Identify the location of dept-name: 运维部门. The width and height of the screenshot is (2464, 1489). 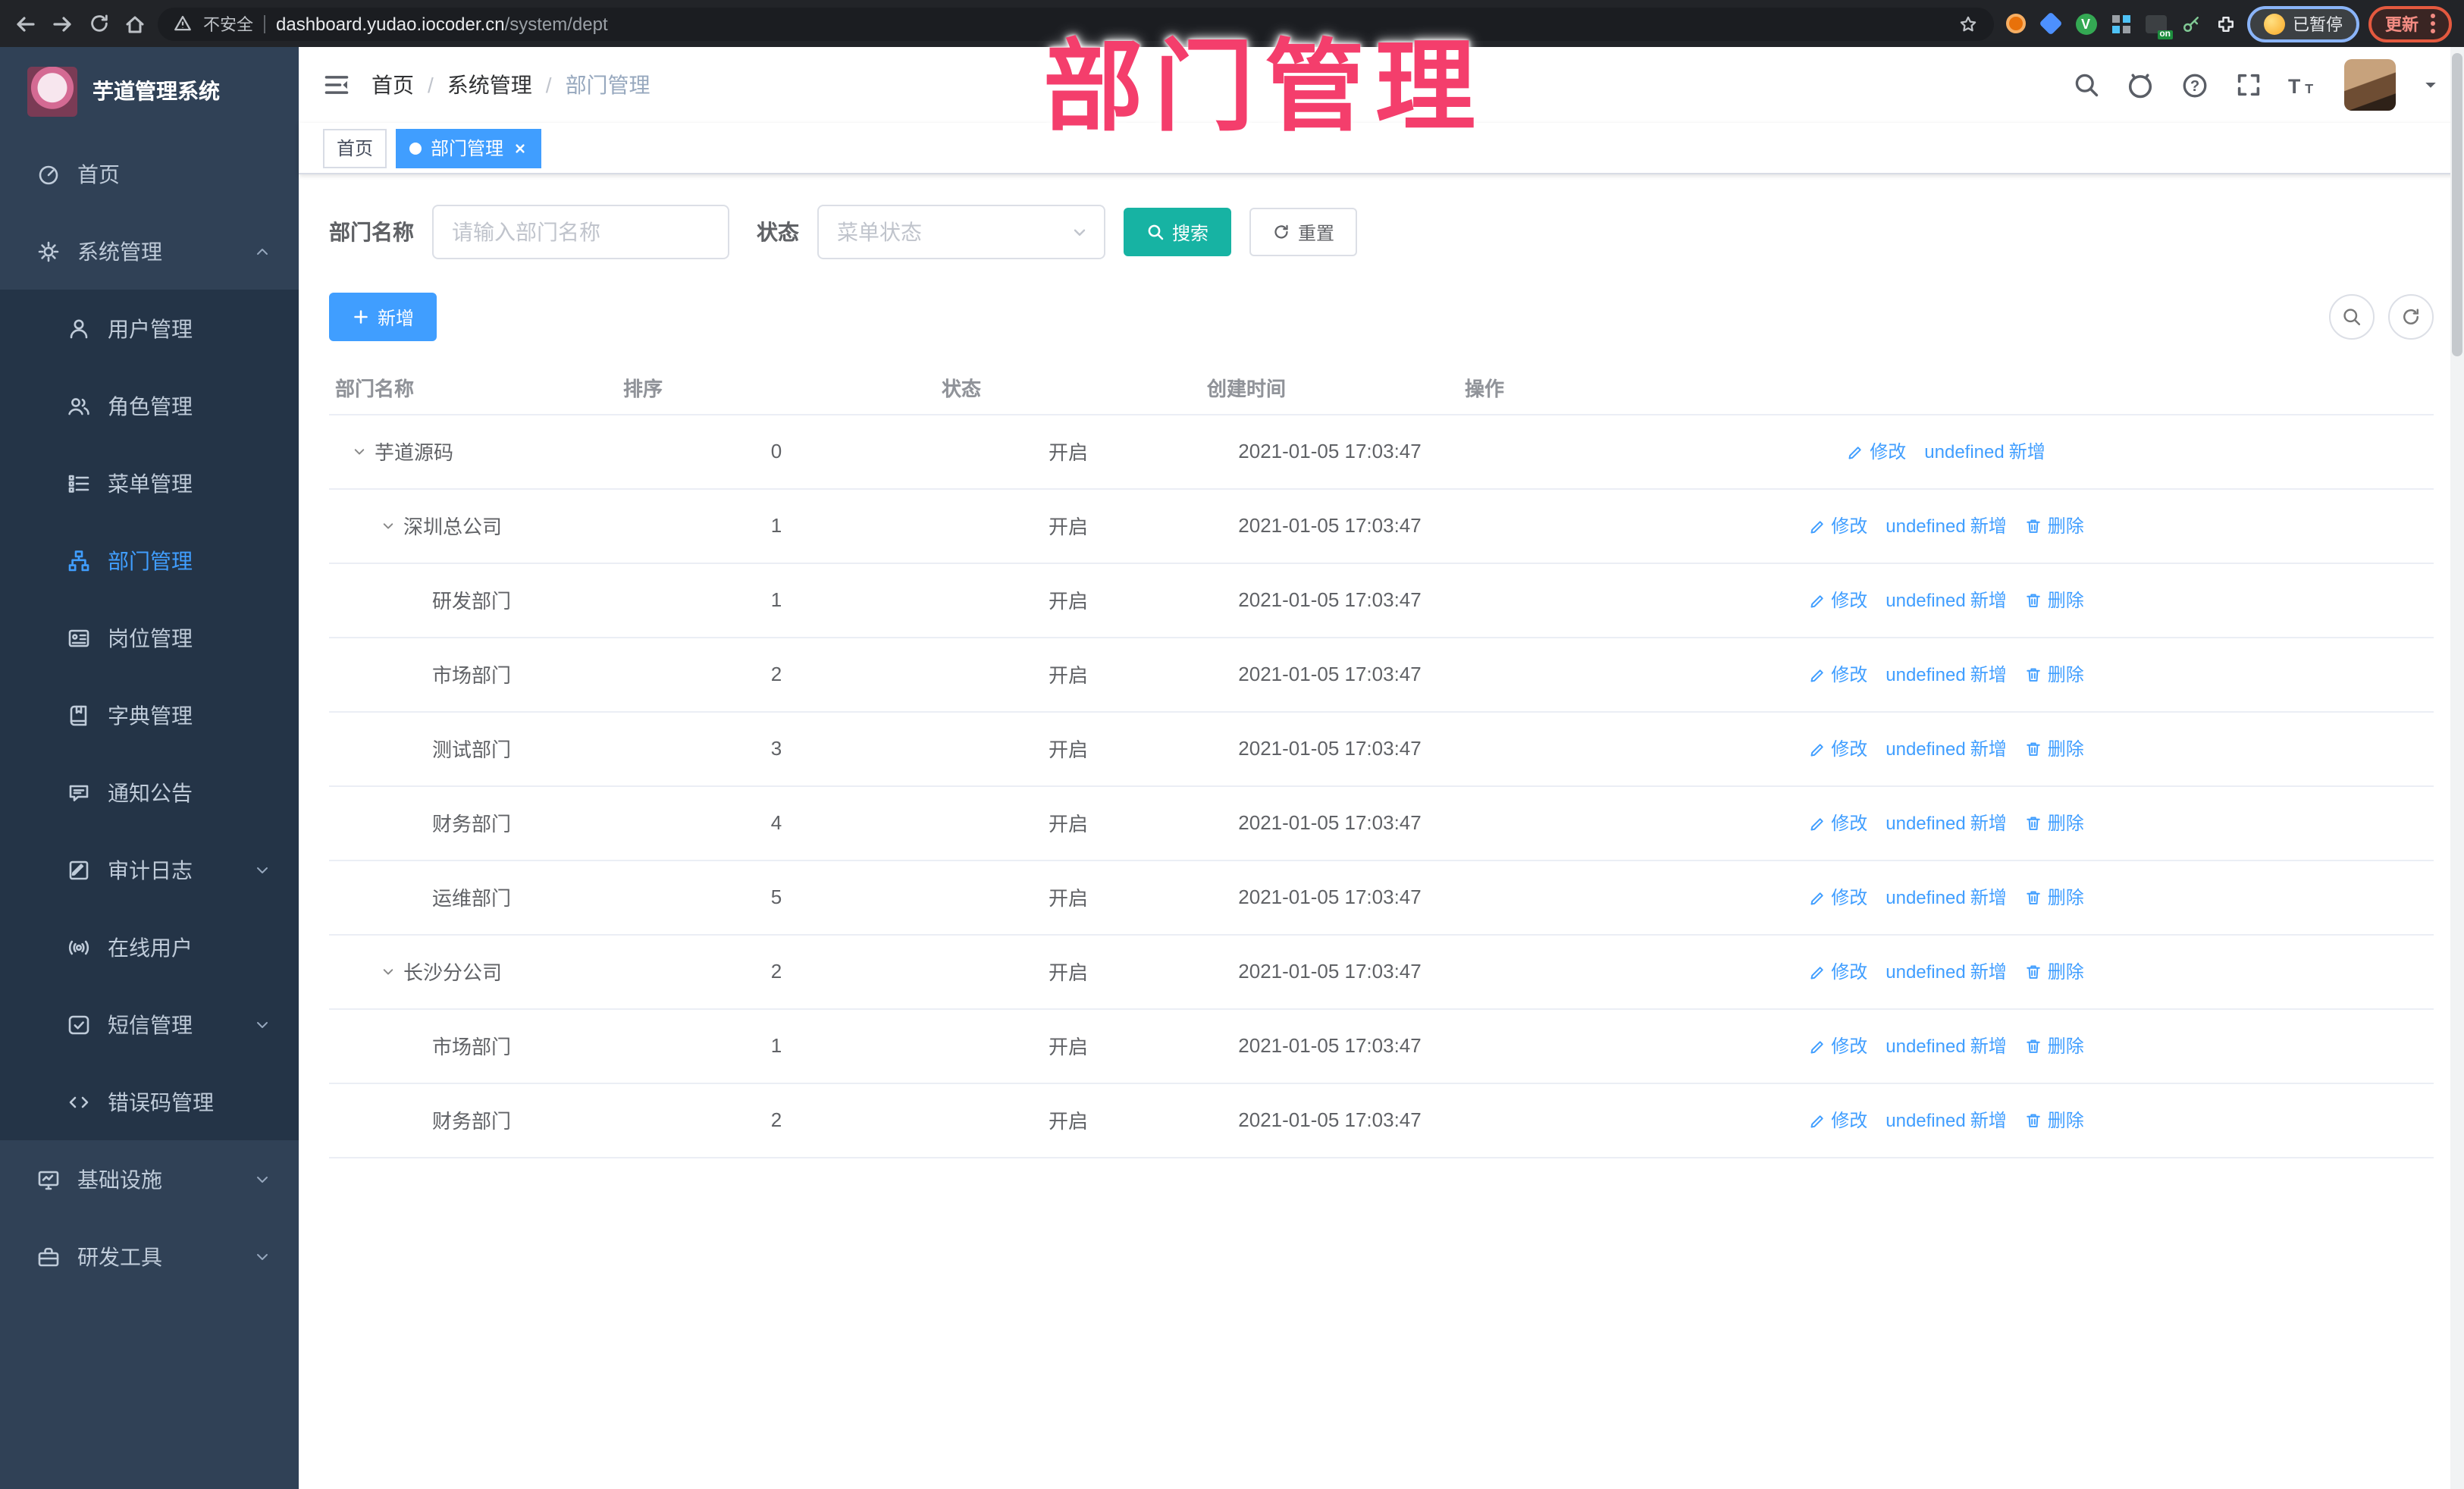
(472, 898).